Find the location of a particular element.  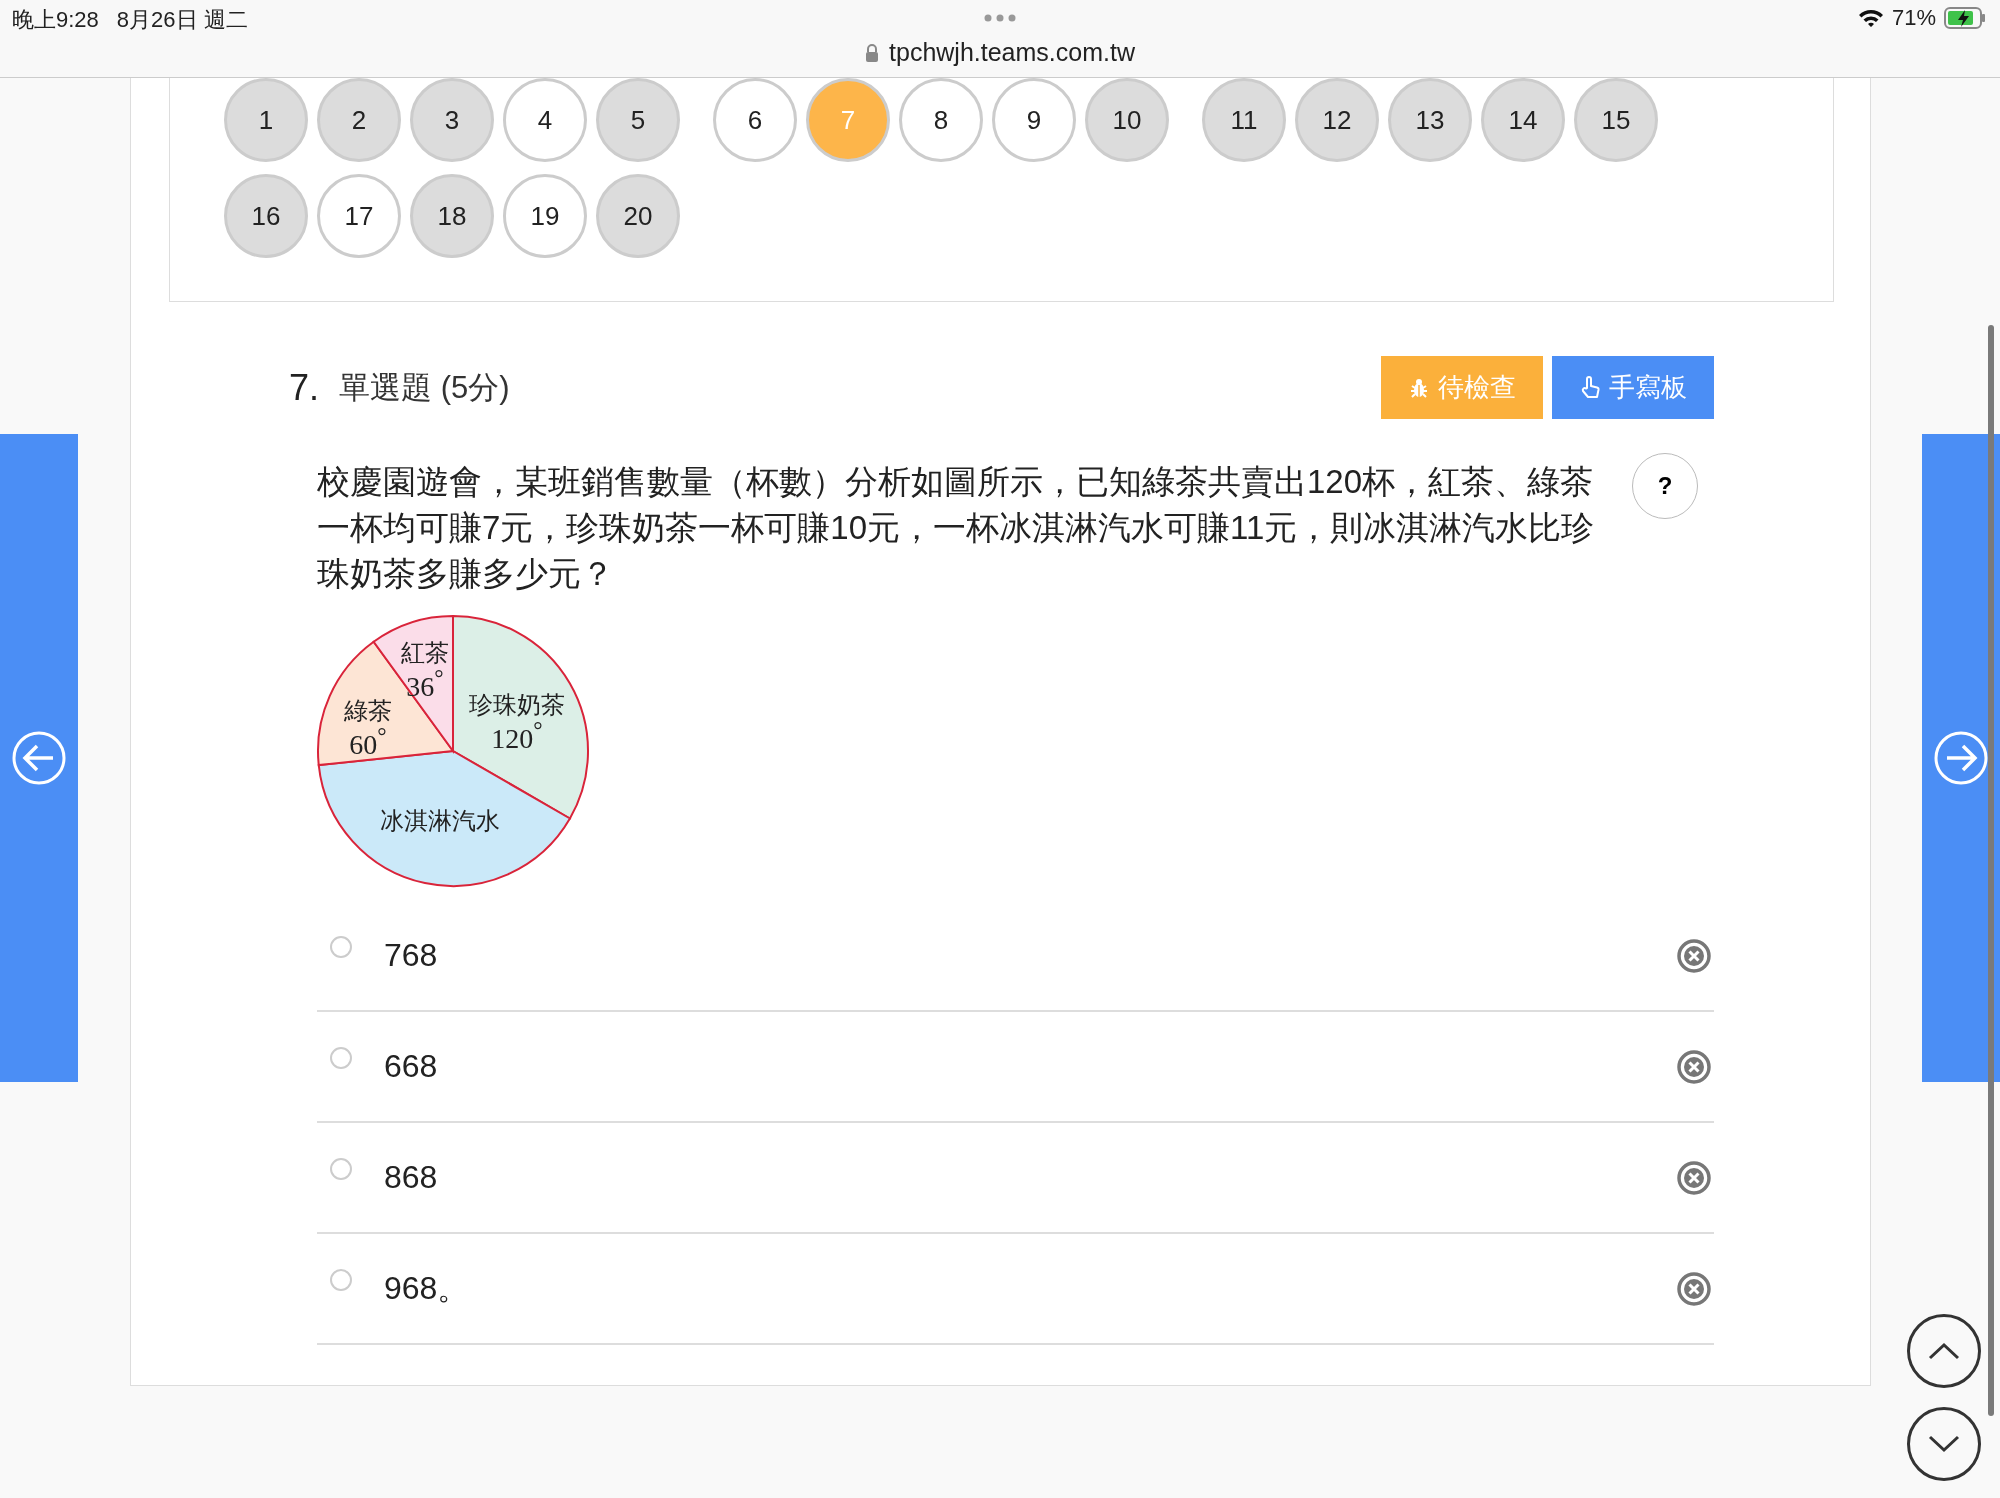

question-number-button: 9 is located at coordinates (1034, 120).